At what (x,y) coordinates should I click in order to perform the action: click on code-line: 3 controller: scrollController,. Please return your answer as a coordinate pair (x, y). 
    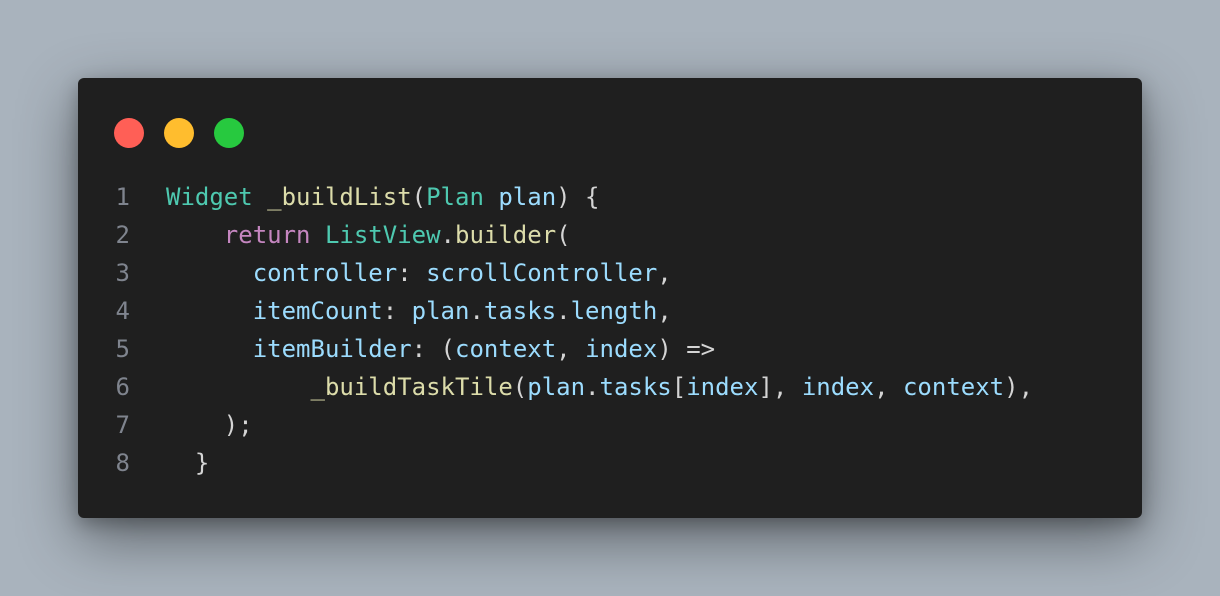
    Looking at the image, I should click on (610, 273).